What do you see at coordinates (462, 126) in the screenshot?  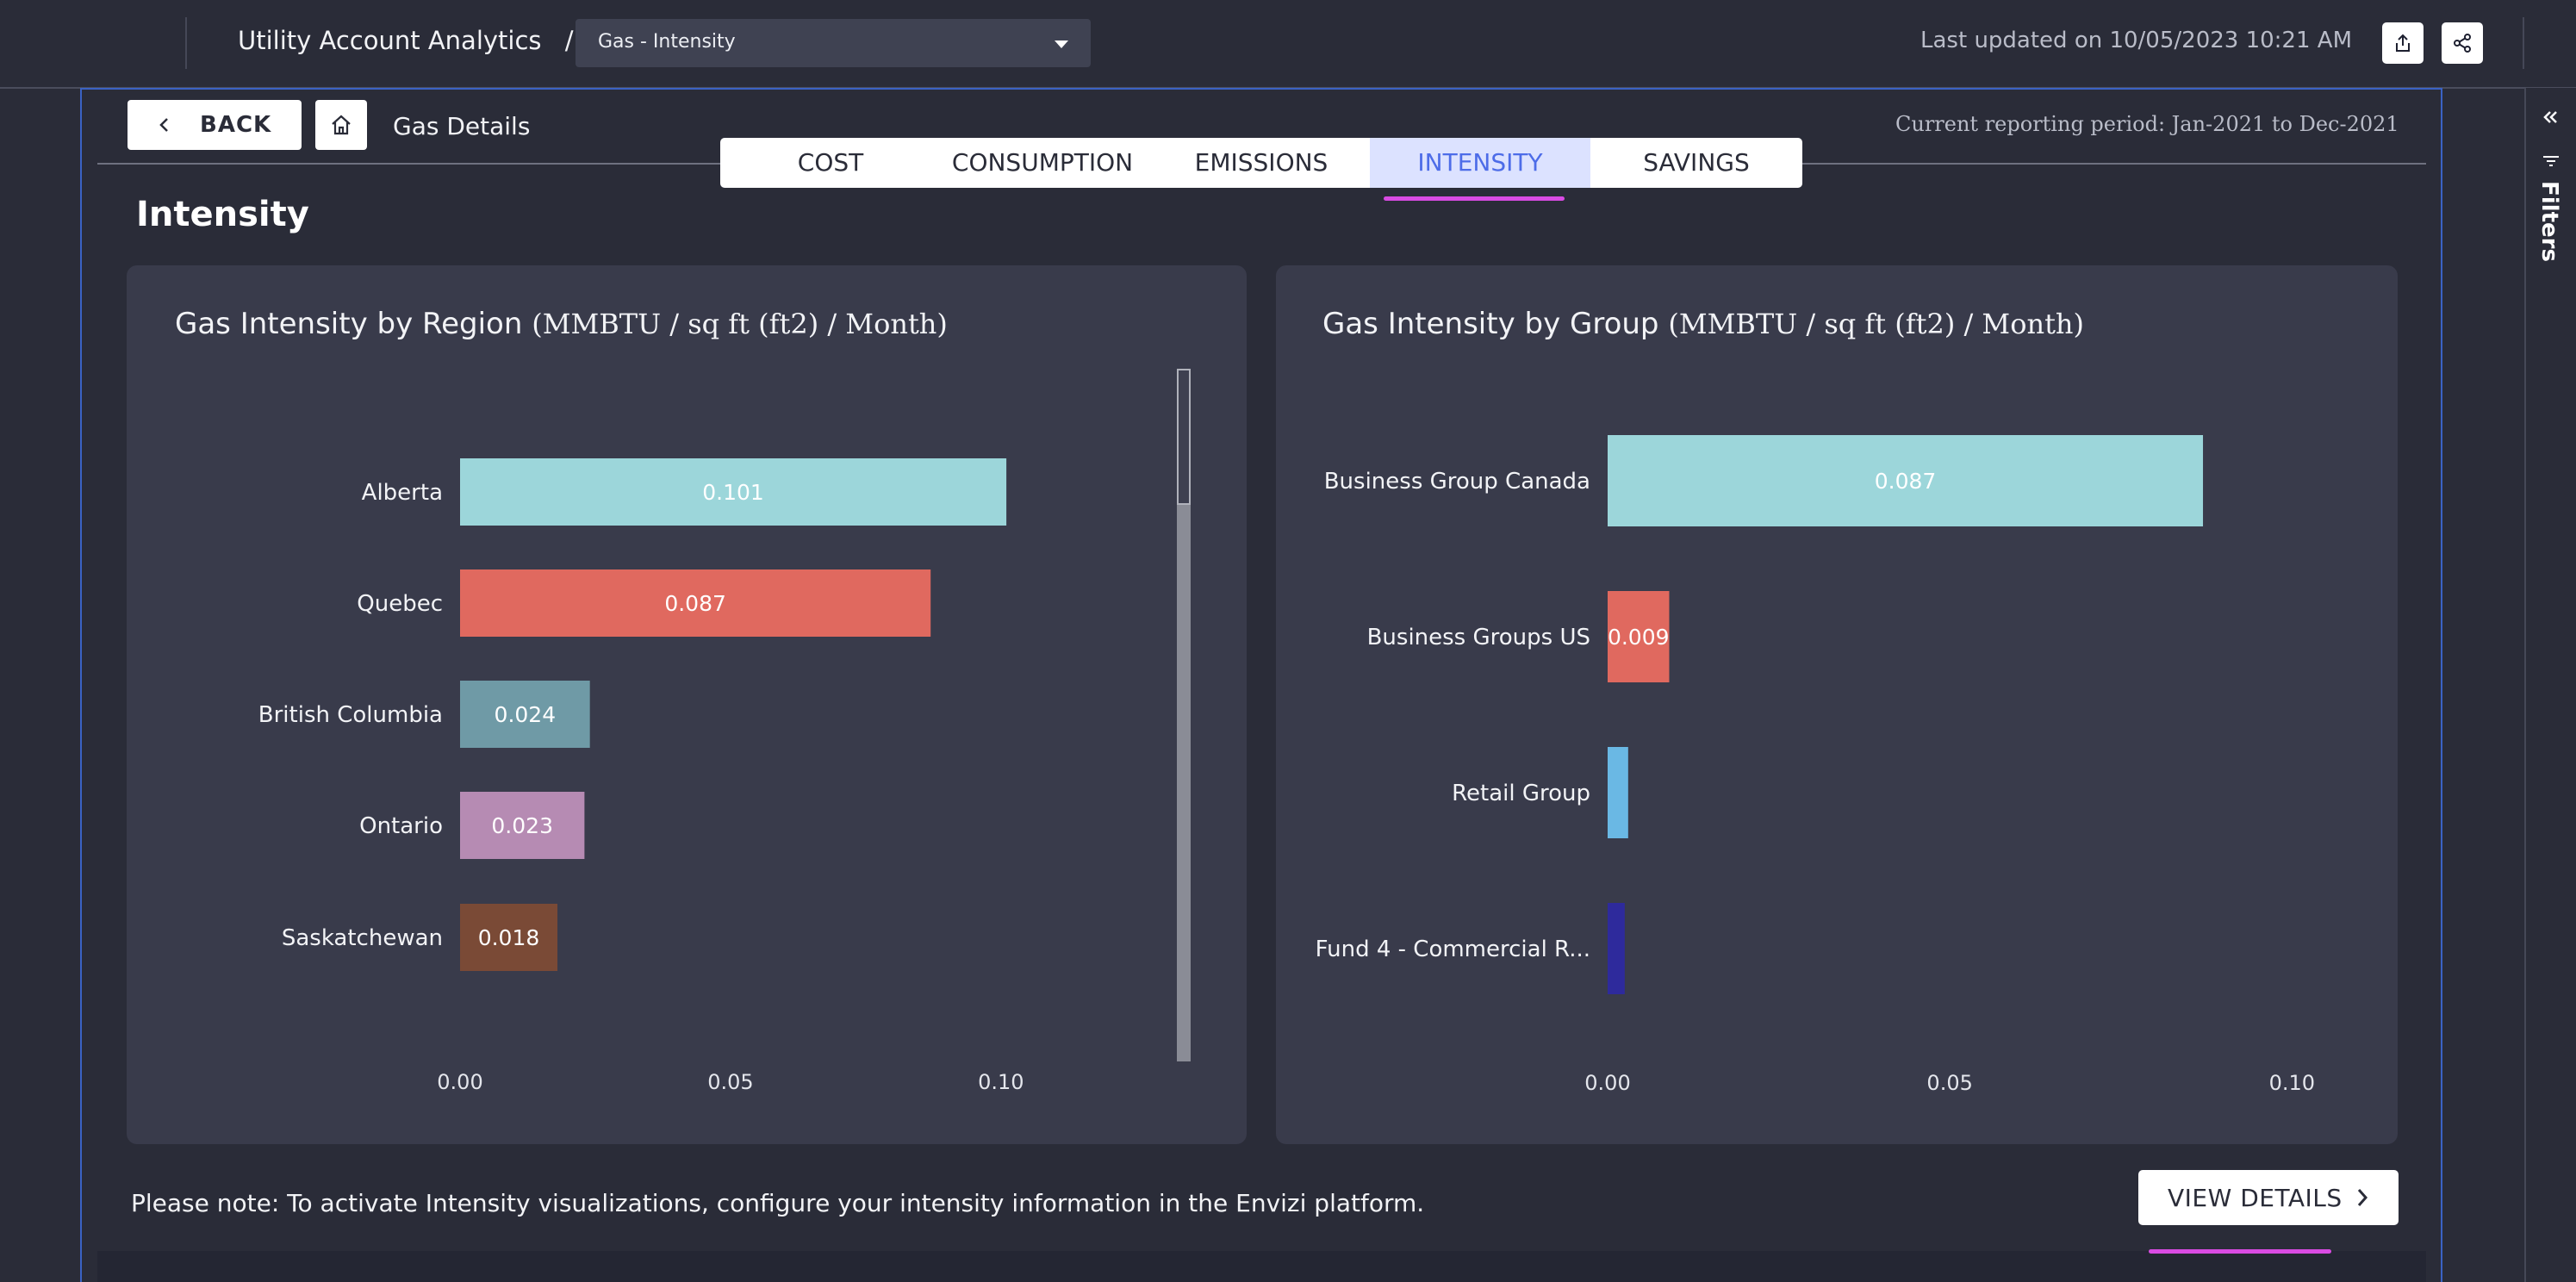 I see `breadcrumb-current: Gas Details` at bounding box center [462, 126].